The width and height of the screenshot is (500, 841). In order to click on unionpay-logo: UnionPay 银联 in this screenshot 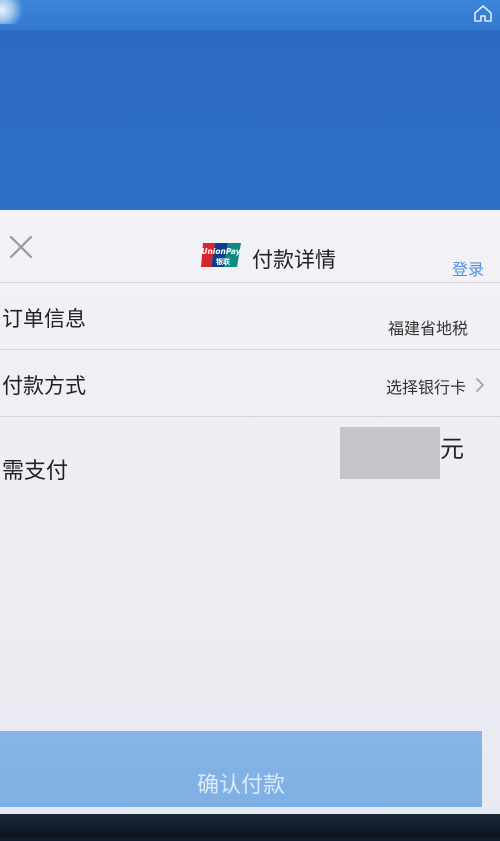, I will do `click(221, 255)`.